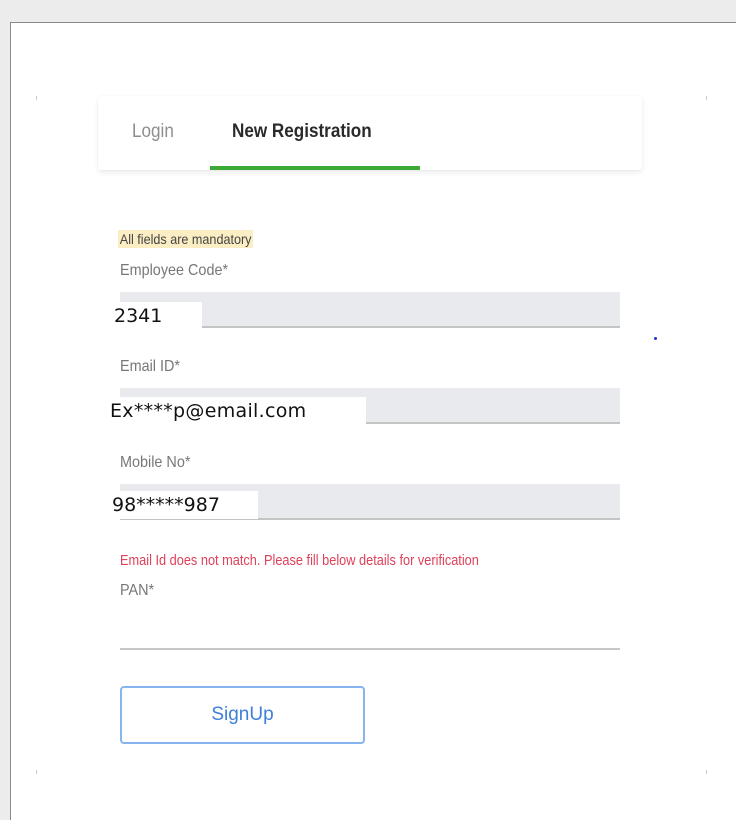  I want to click on active-tab-indicator, so click(315, 168).